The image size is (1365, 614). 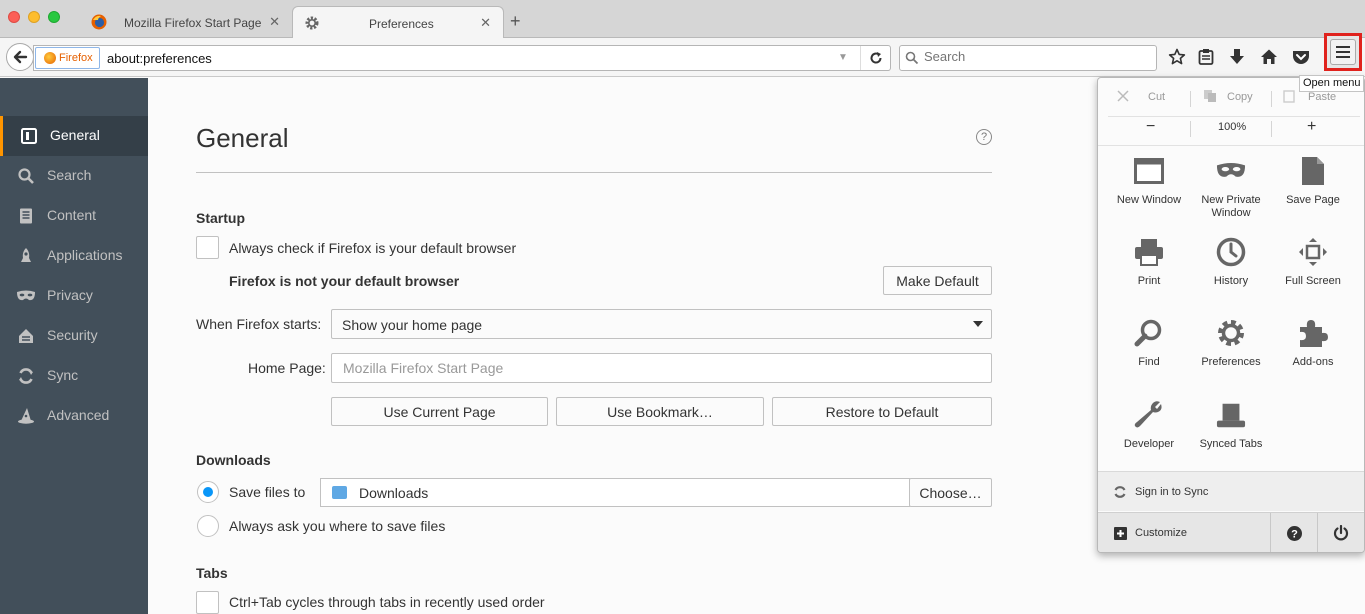 I want to click on wizard-hat-icon, so click(x=26, y=416).